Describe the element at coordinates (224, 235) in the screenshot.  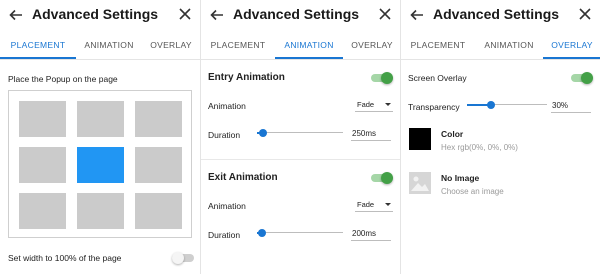
I see `exit-duration-label: Duration` at that location.